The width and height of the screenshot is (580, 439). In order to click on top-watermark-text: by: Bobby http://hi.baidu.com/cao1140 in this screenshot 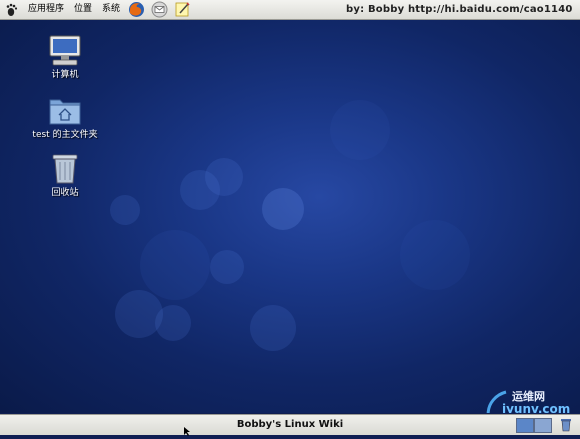, I will do `click(459, 9)`.